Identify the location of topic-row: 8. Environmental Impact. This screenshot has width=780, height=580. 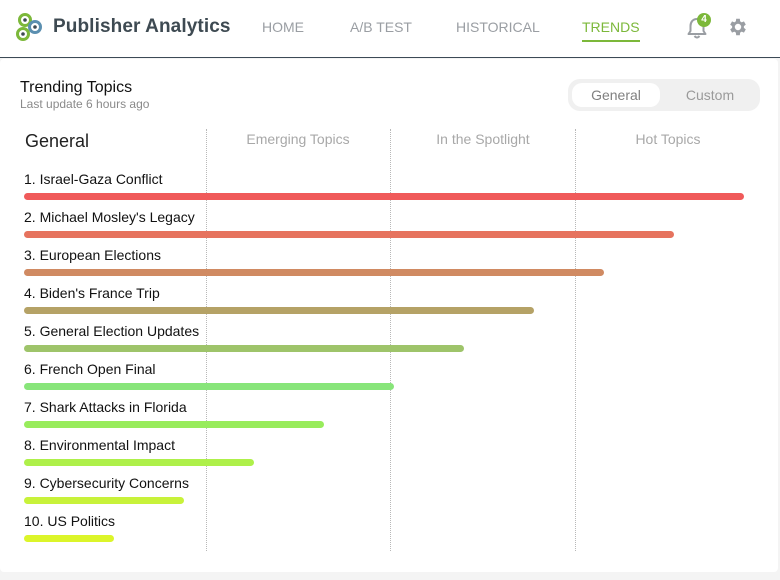
(139, 451).